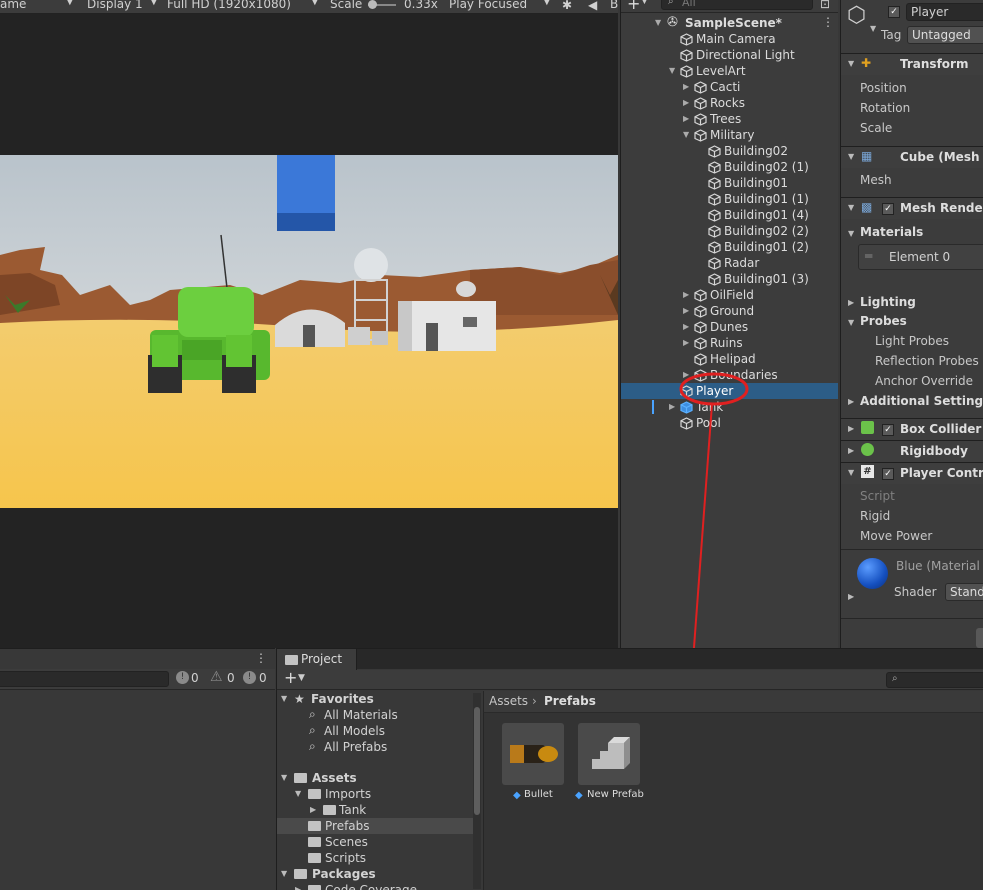  I want to click on hierarchy-item: ▼ Military, so click(729, 135).